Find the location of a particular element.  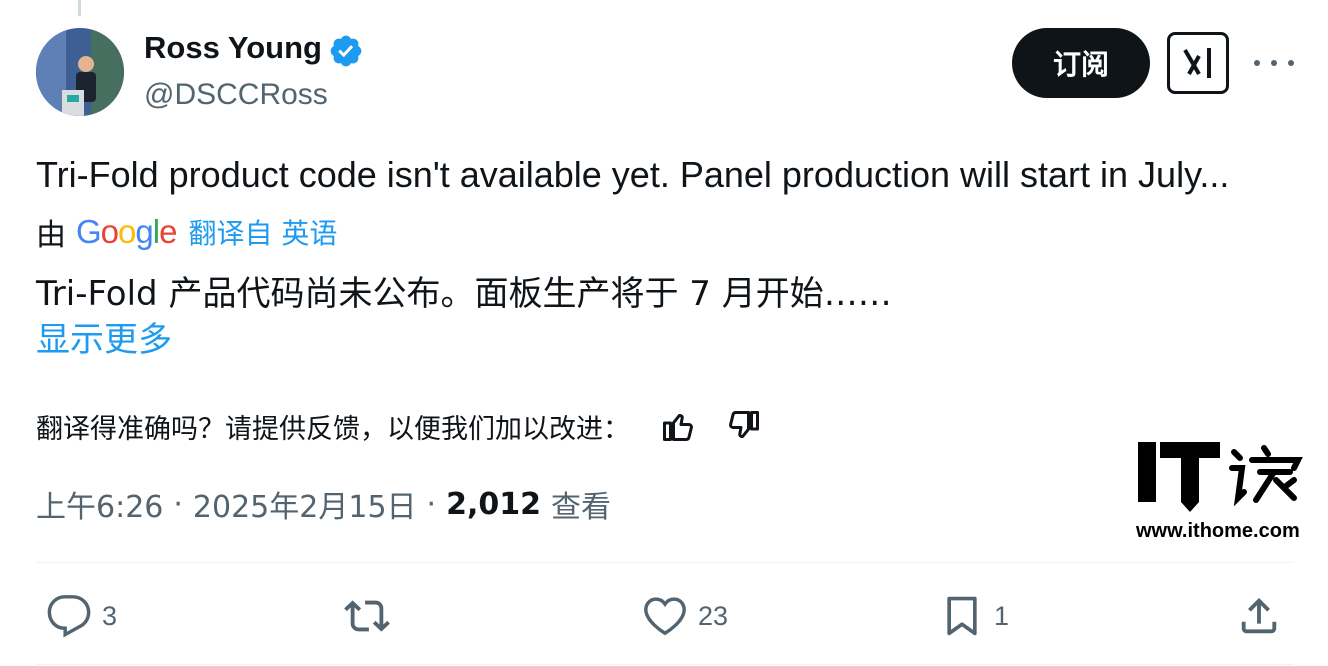

grok-button is located at coordinates (1198, 63).